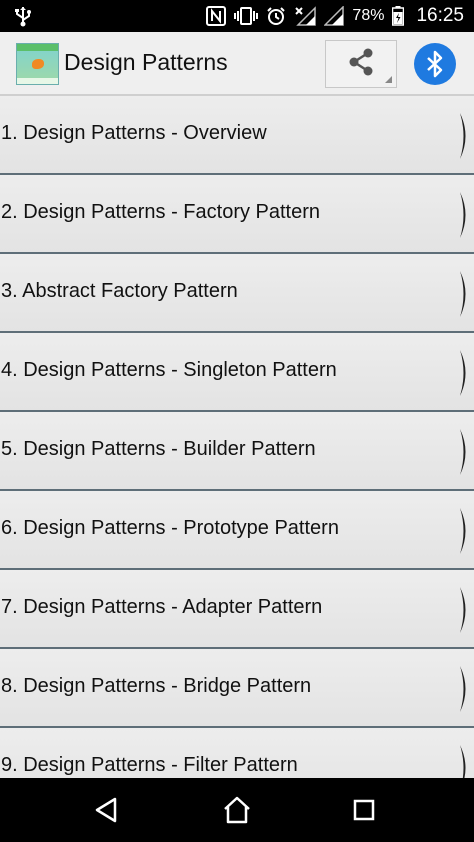 The image size is (474, 842). I want to click on bluetooth-icon, so click(435, 64).